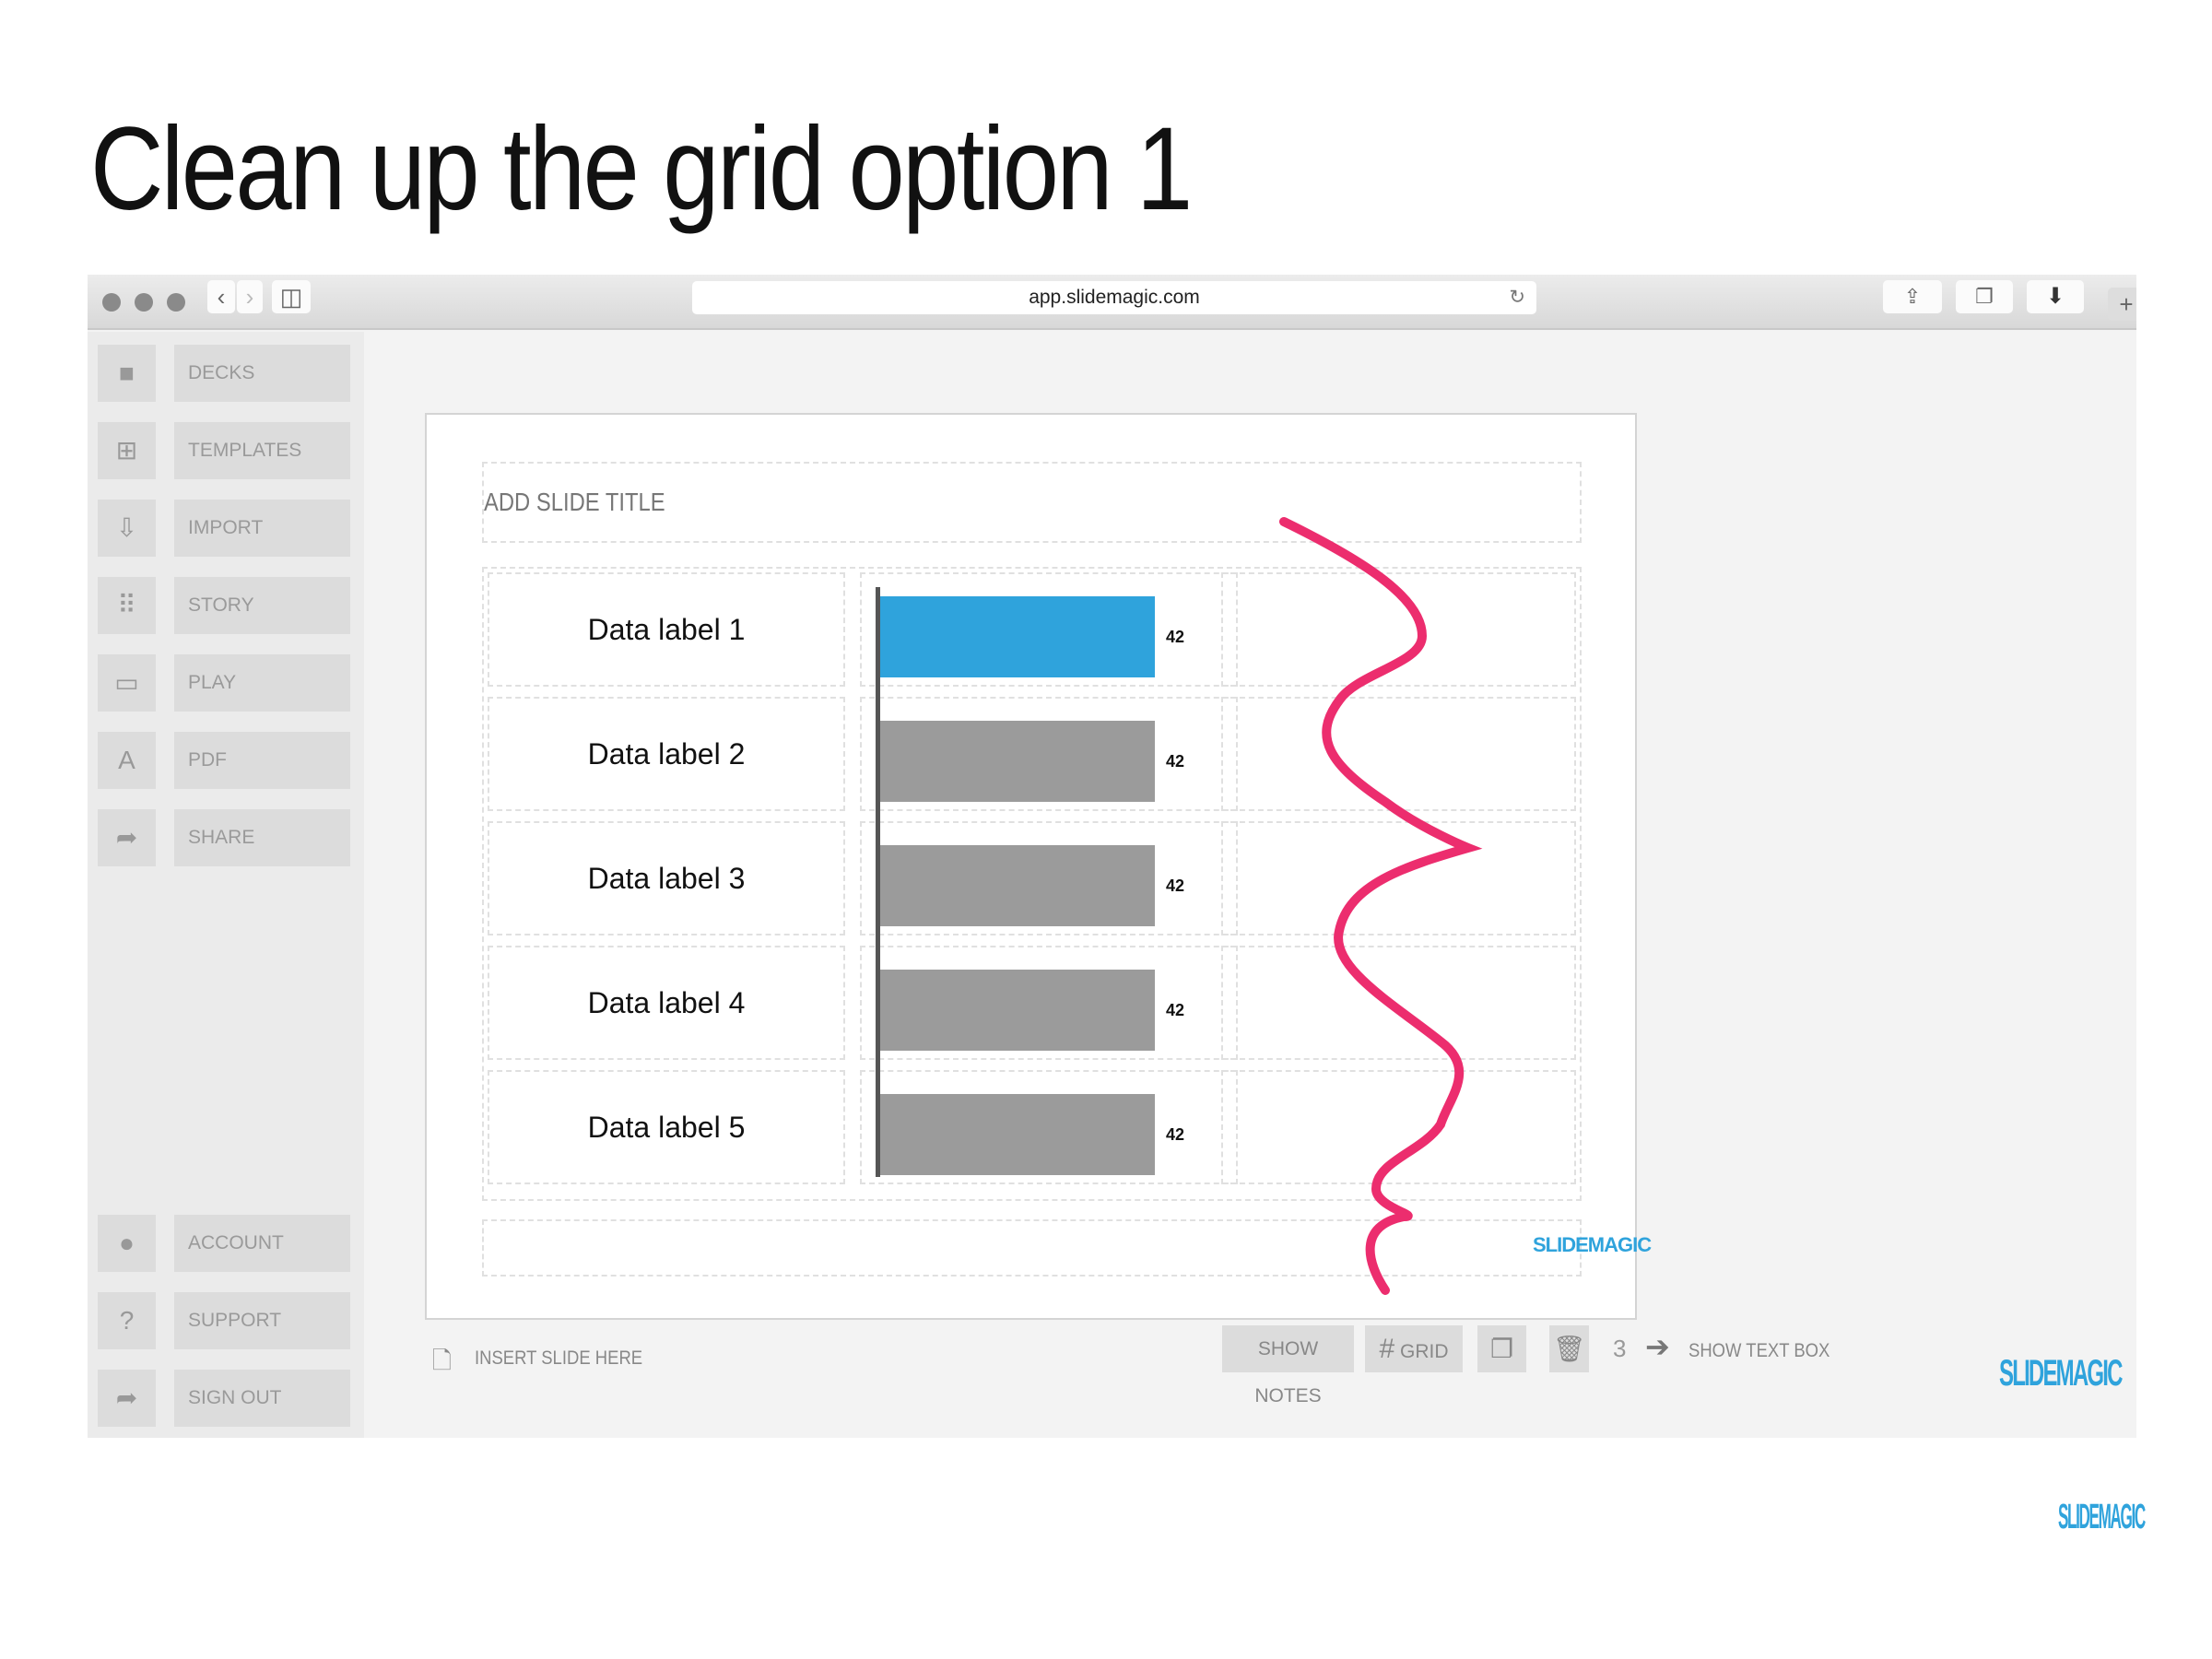 The width and height of the screenshot is (2212, 1659). I want to click on sidebar-item-templates: TEMPLATES, so click(262, 450).